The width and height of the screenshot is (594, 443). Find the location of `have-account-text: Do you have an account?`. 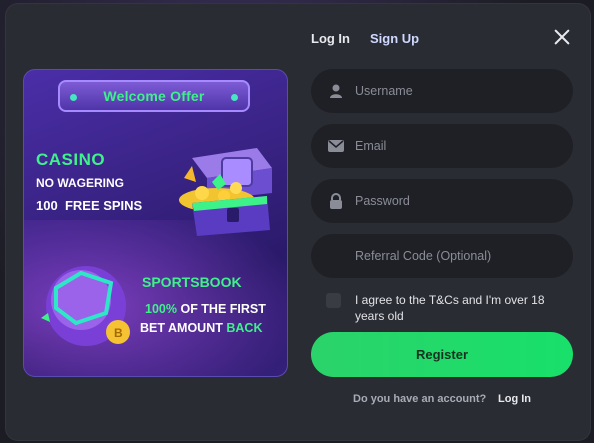

have-account-text: Do you have an account? is located at coordinates (420, 399).